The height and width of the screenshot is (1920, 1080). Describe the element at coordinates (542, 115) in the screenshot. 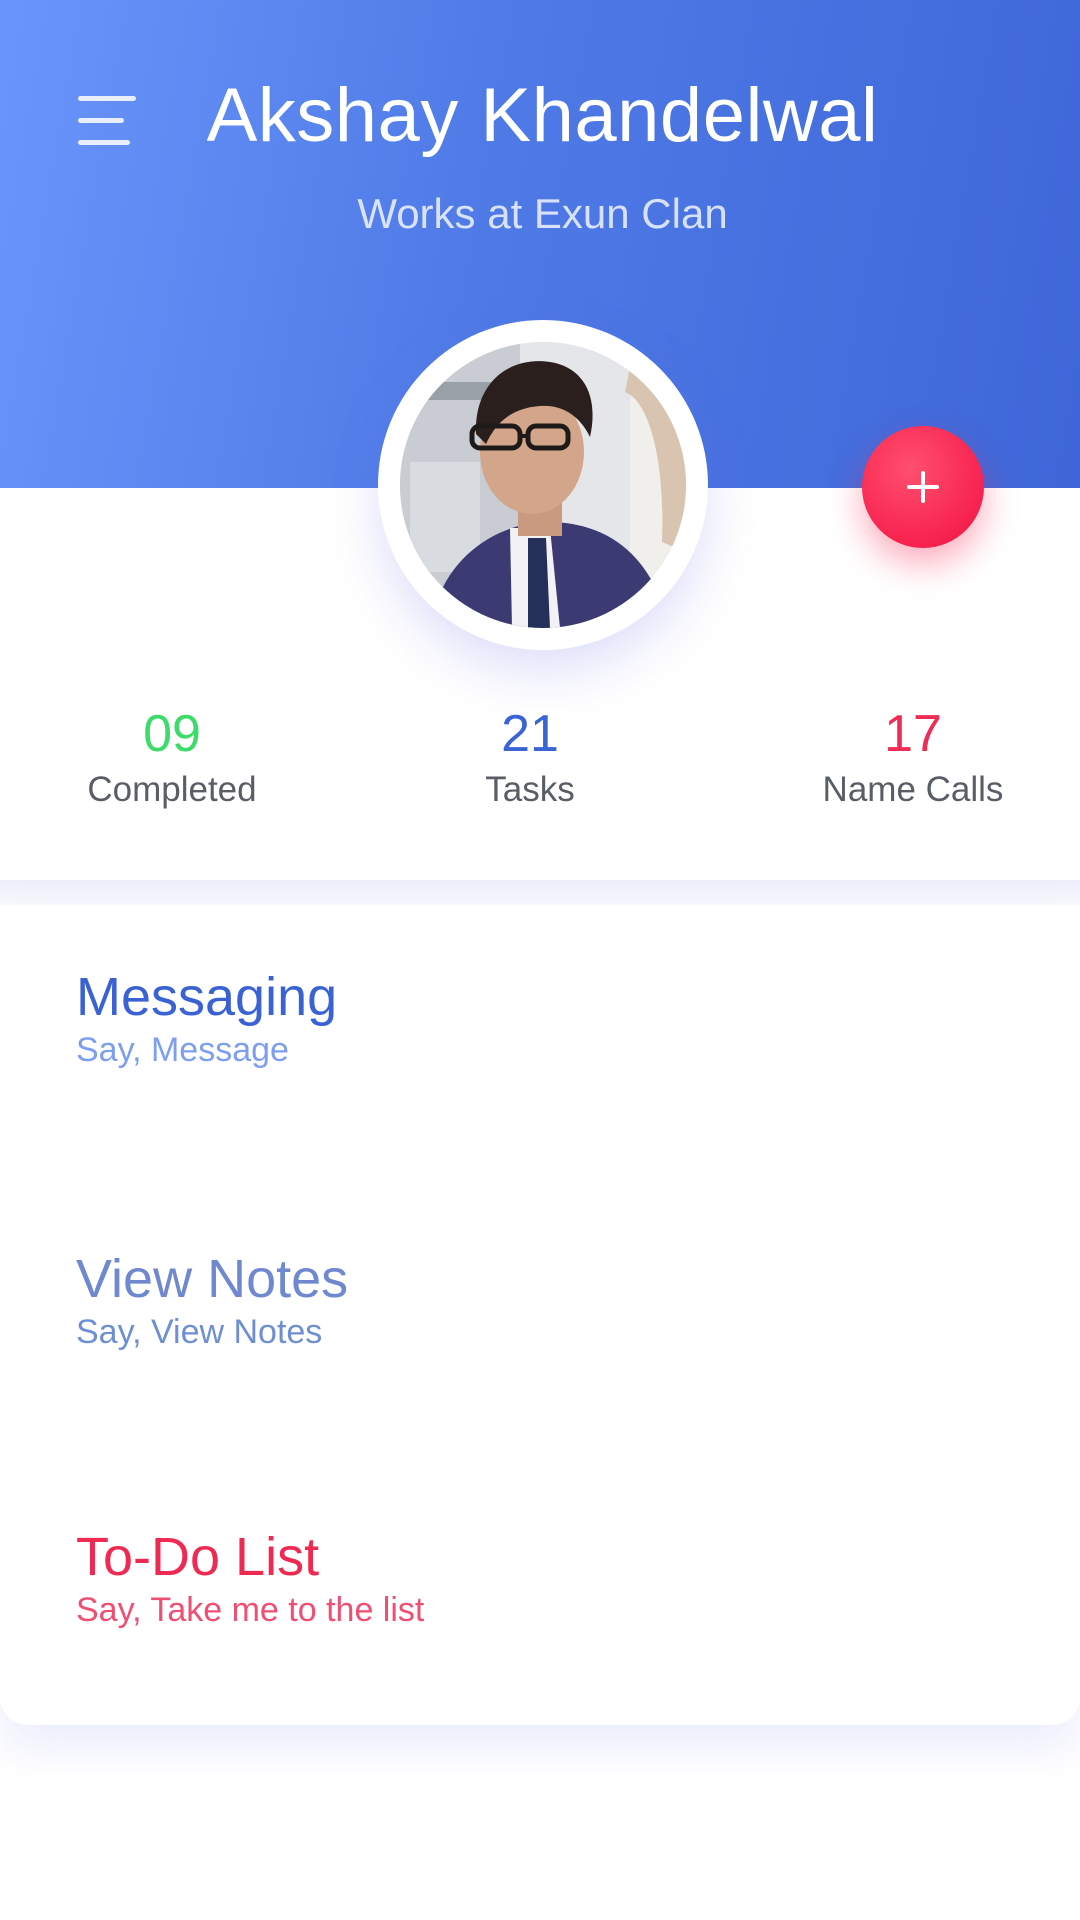

I see `profile-name: Akshay Khandelwal` at that location.